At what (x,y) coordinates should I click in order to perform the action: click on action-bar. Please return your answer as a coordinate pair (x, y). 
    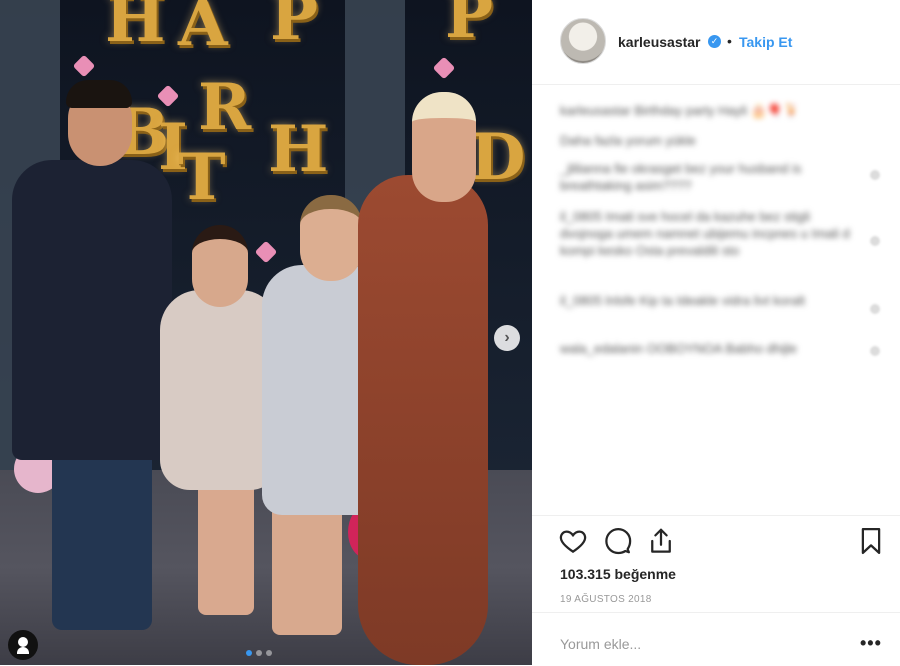
    Looking at the image, I should click on (716, 538).